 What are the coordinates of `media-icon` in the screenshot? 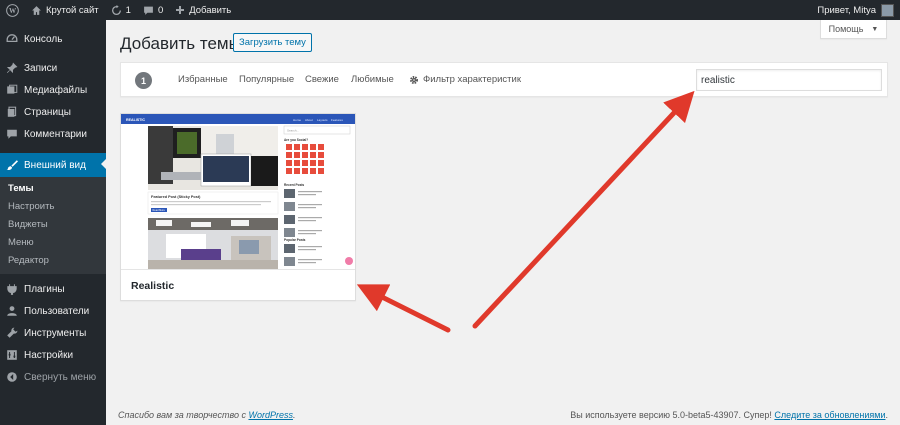 It's located at (12, 90).